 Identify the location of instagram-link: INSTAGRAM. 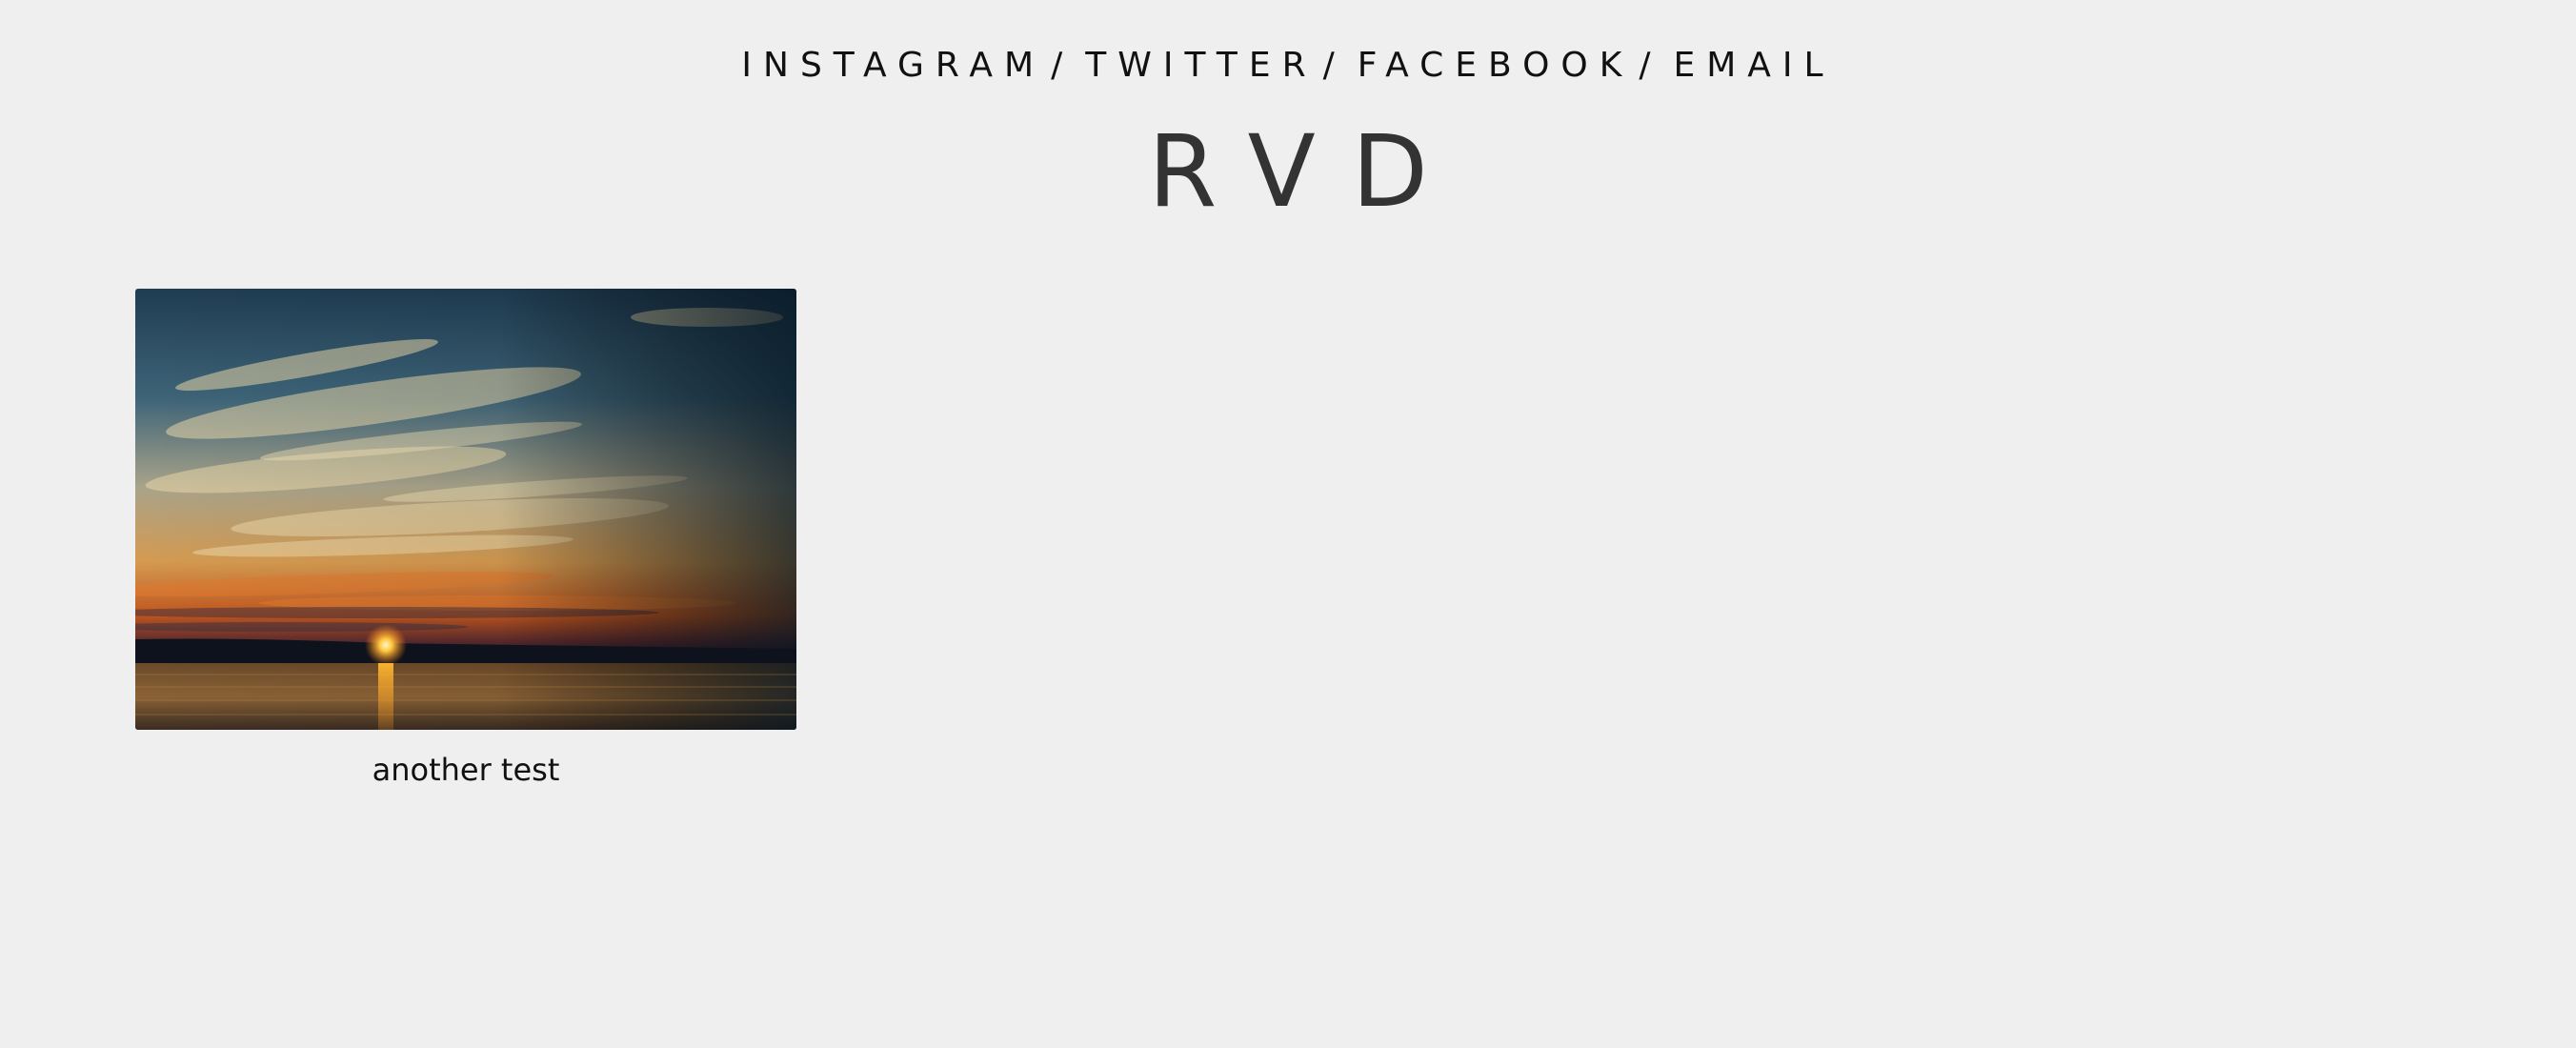
(893, 65).